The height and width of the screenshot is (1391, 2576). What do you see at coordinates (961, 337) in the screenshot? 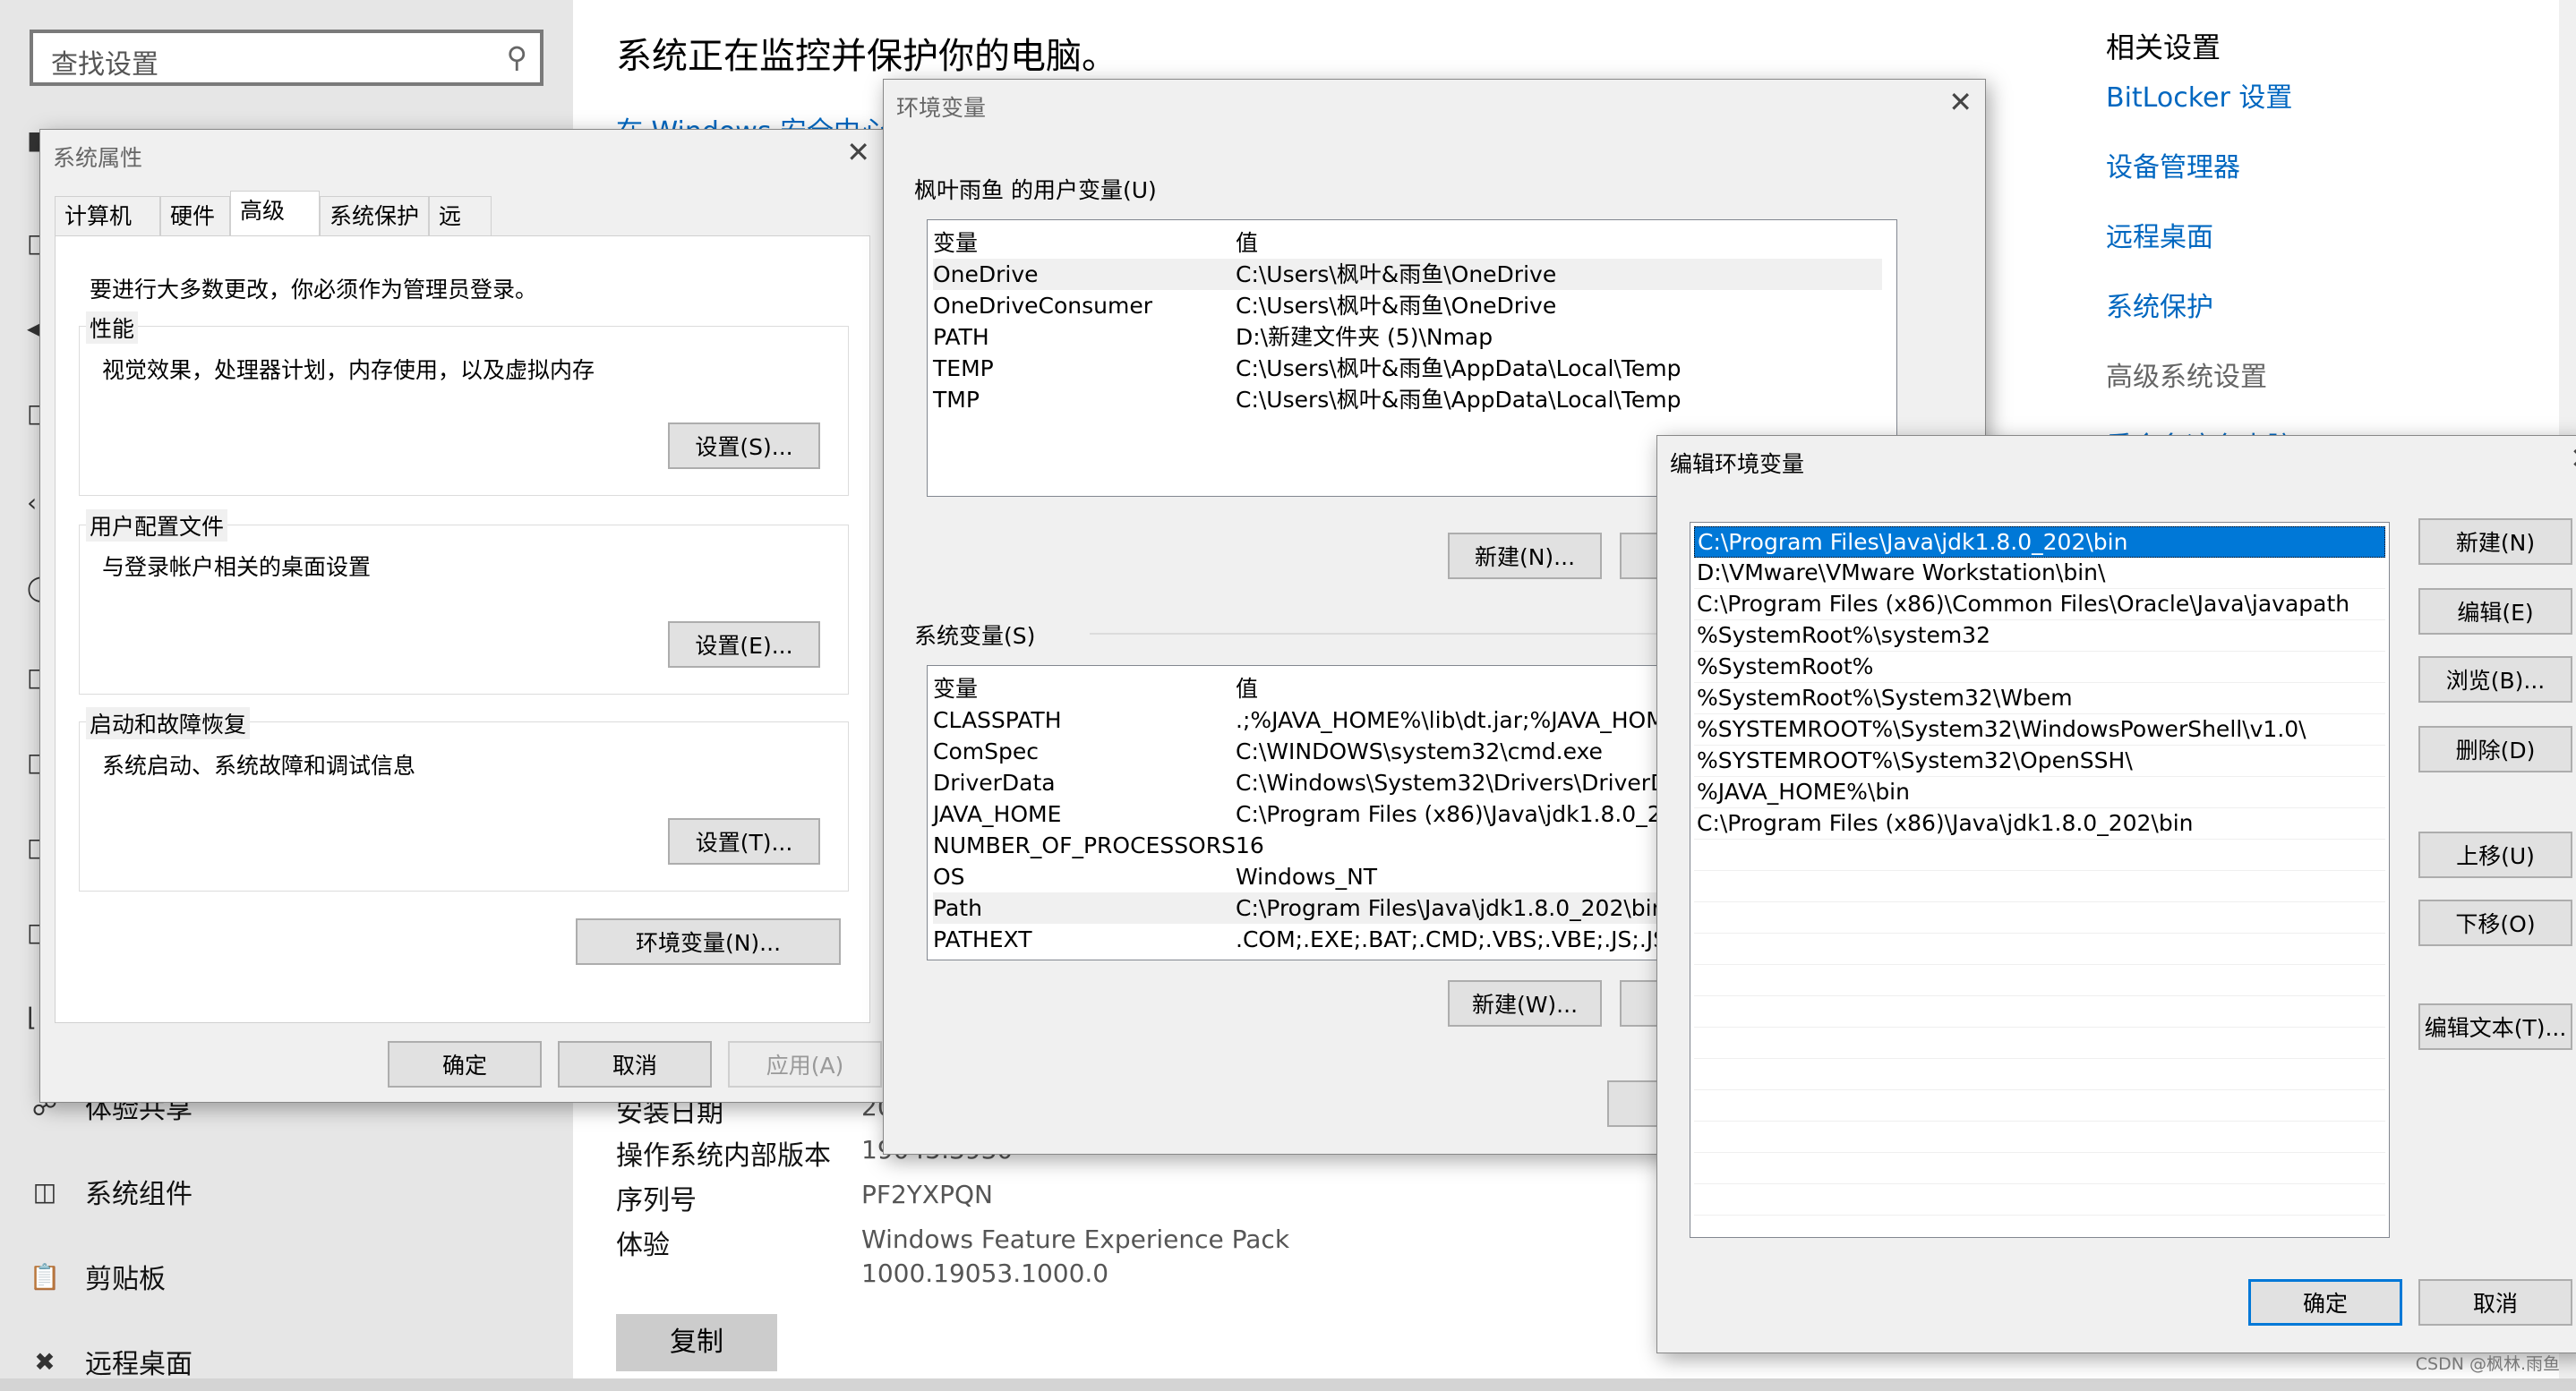
I see `var-name: PATH` at bounding box center [961, 337].